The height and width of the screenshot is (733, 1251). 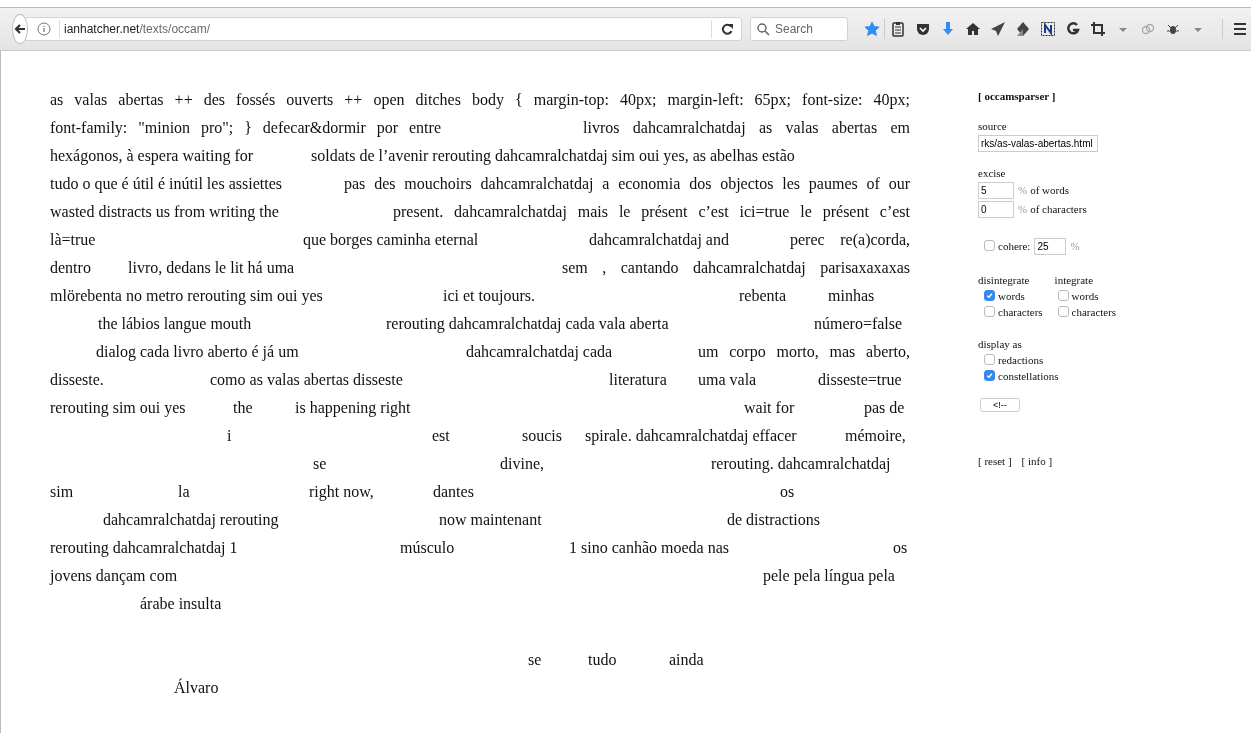 I want to click on text-fragment: sem , cantando dahcamralchatdaj parisaxaxaxas, so click(x=736, y=268).